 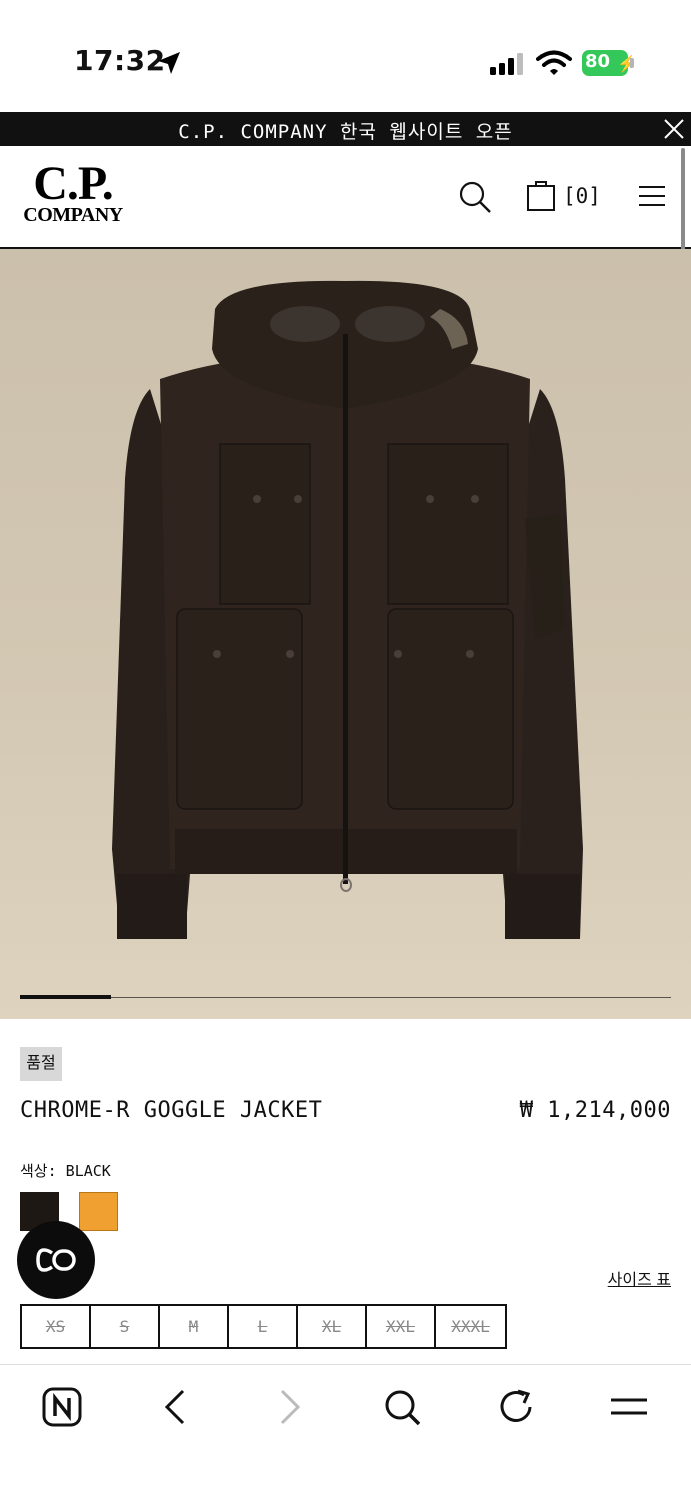 What do you see at coordinates (65, 997) in the screenshot?
I see `carousel-progress` at bounding box center [65, 997].